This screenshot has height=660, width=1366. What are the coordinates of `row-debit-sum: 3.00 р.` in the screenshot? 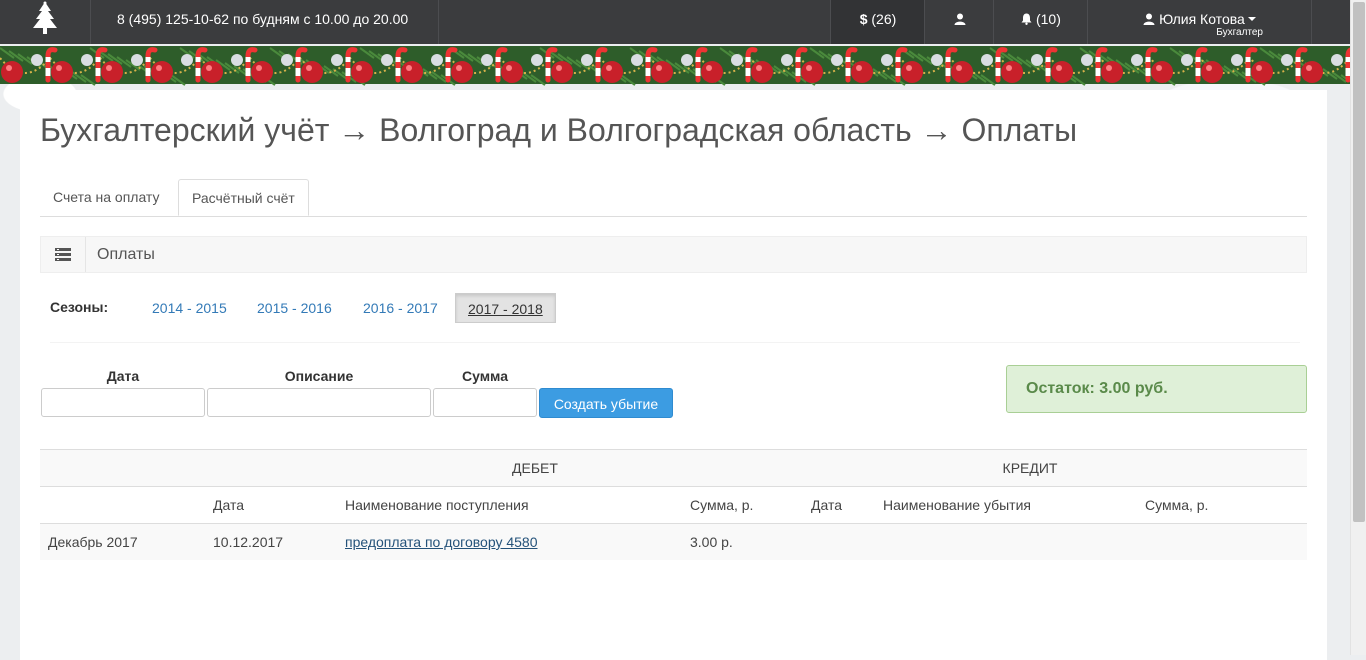 It's located at (742, 541).